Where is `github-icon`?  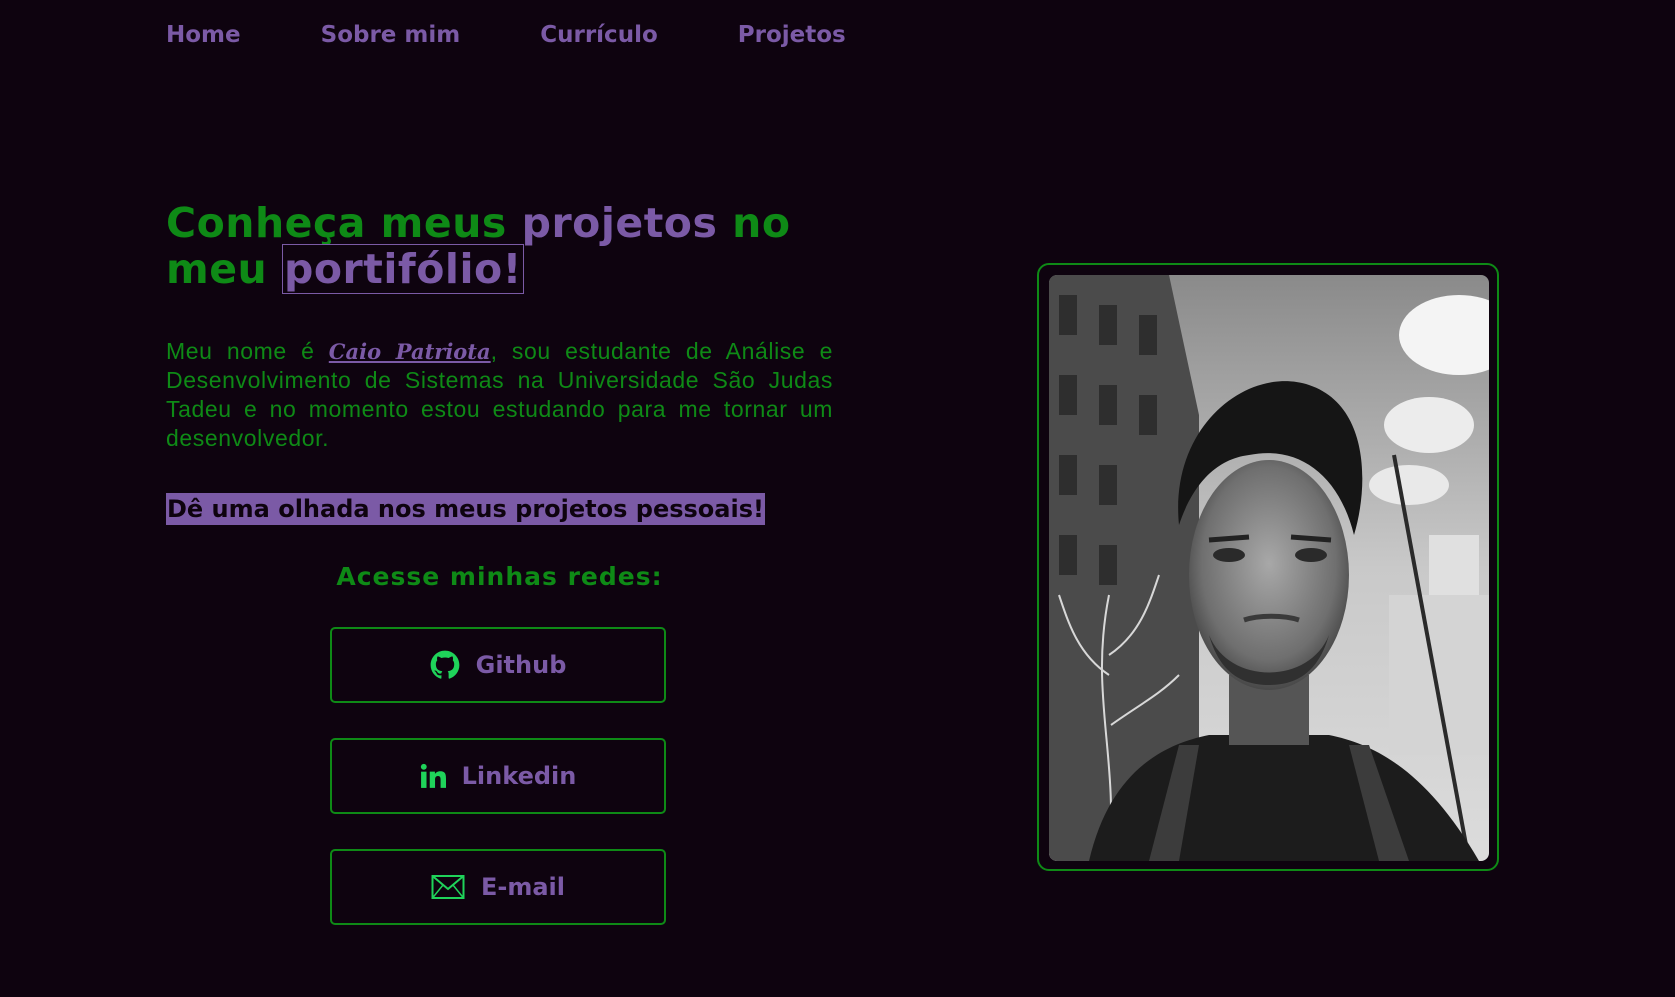
github-icon is located at coordinates (445, 665).